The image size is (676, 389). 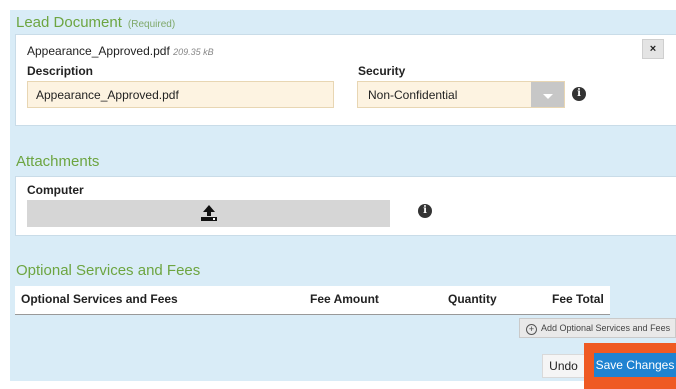 I want to click on security-select: Non-Confidential, so click(x=461, y=94).